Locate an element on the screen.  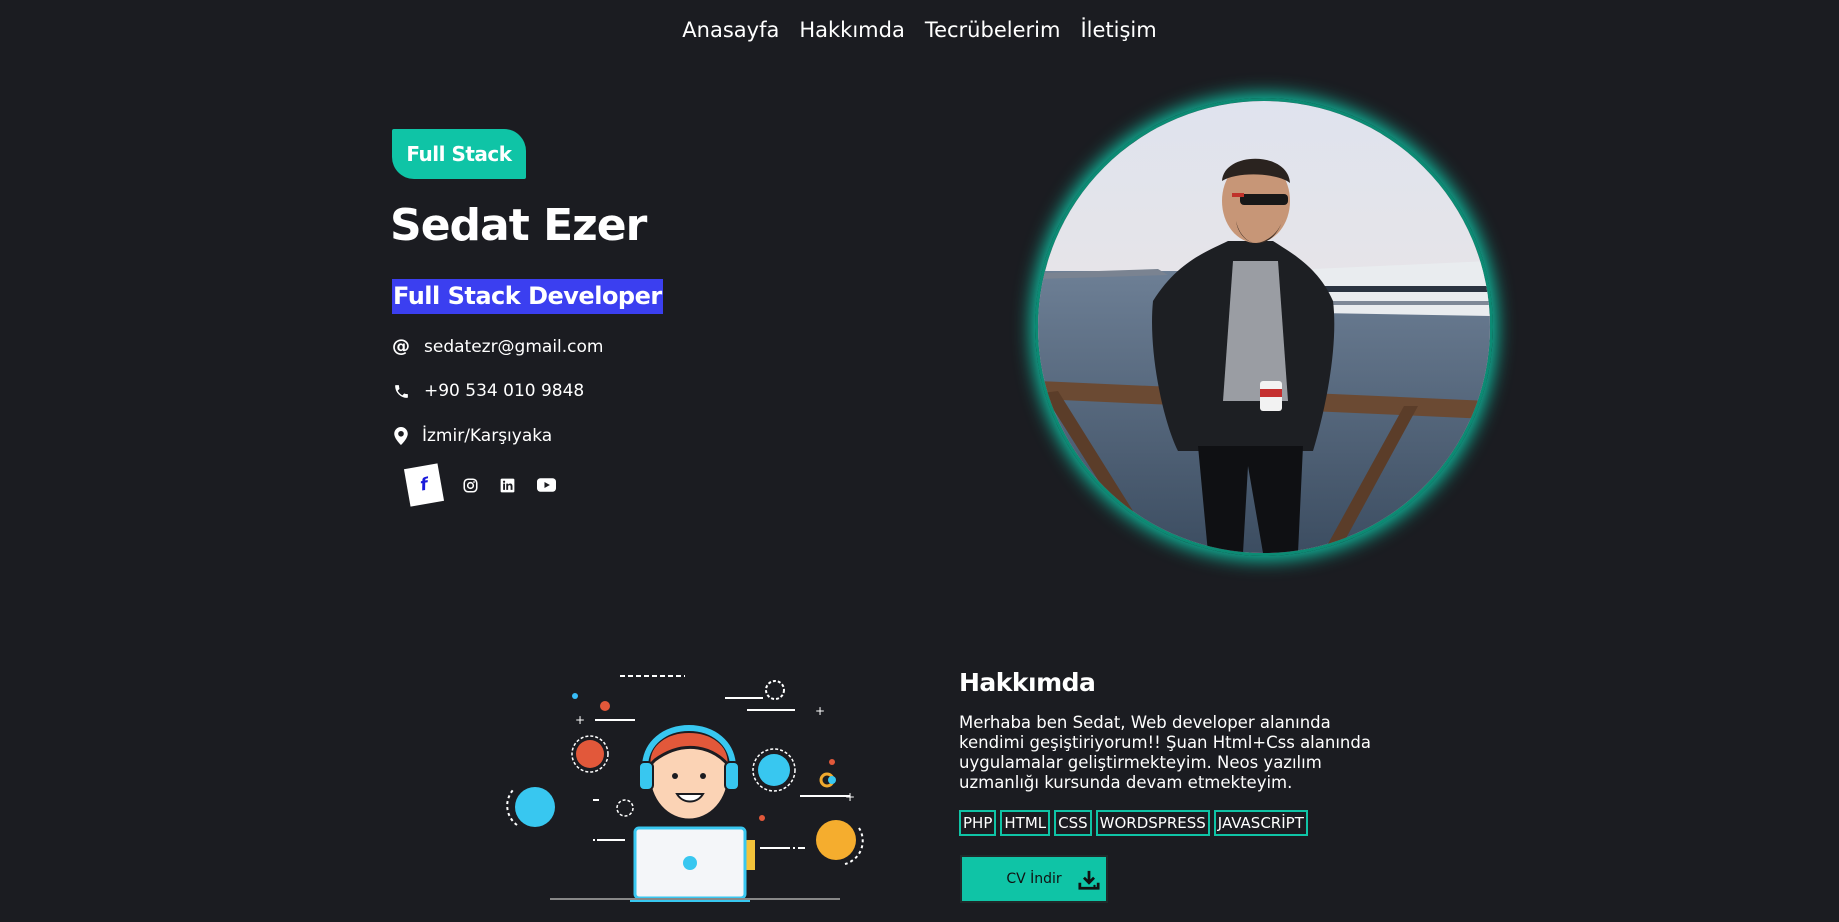
phone-text: +90 534 010 9848 is located at coordinates (504, 391).